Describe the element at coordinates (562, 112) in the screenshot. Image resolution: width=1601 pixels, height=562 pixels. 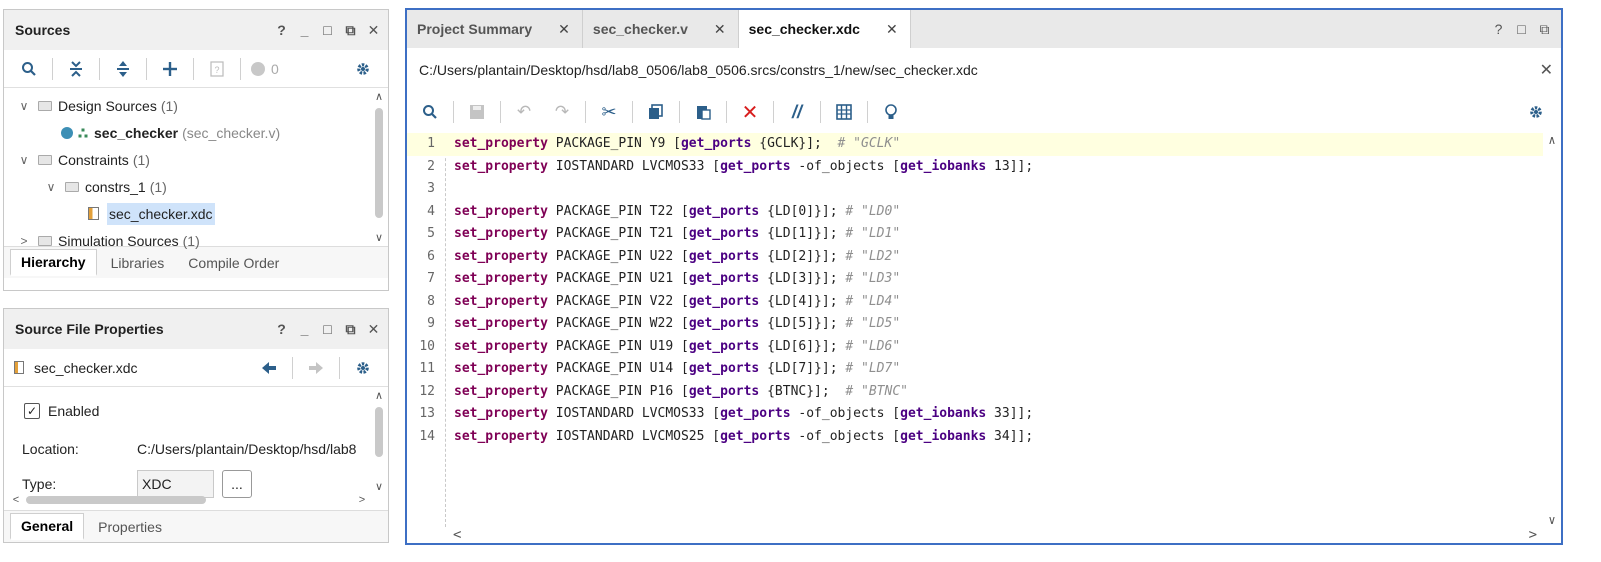
I see `redo-icon: ↷` at that location.